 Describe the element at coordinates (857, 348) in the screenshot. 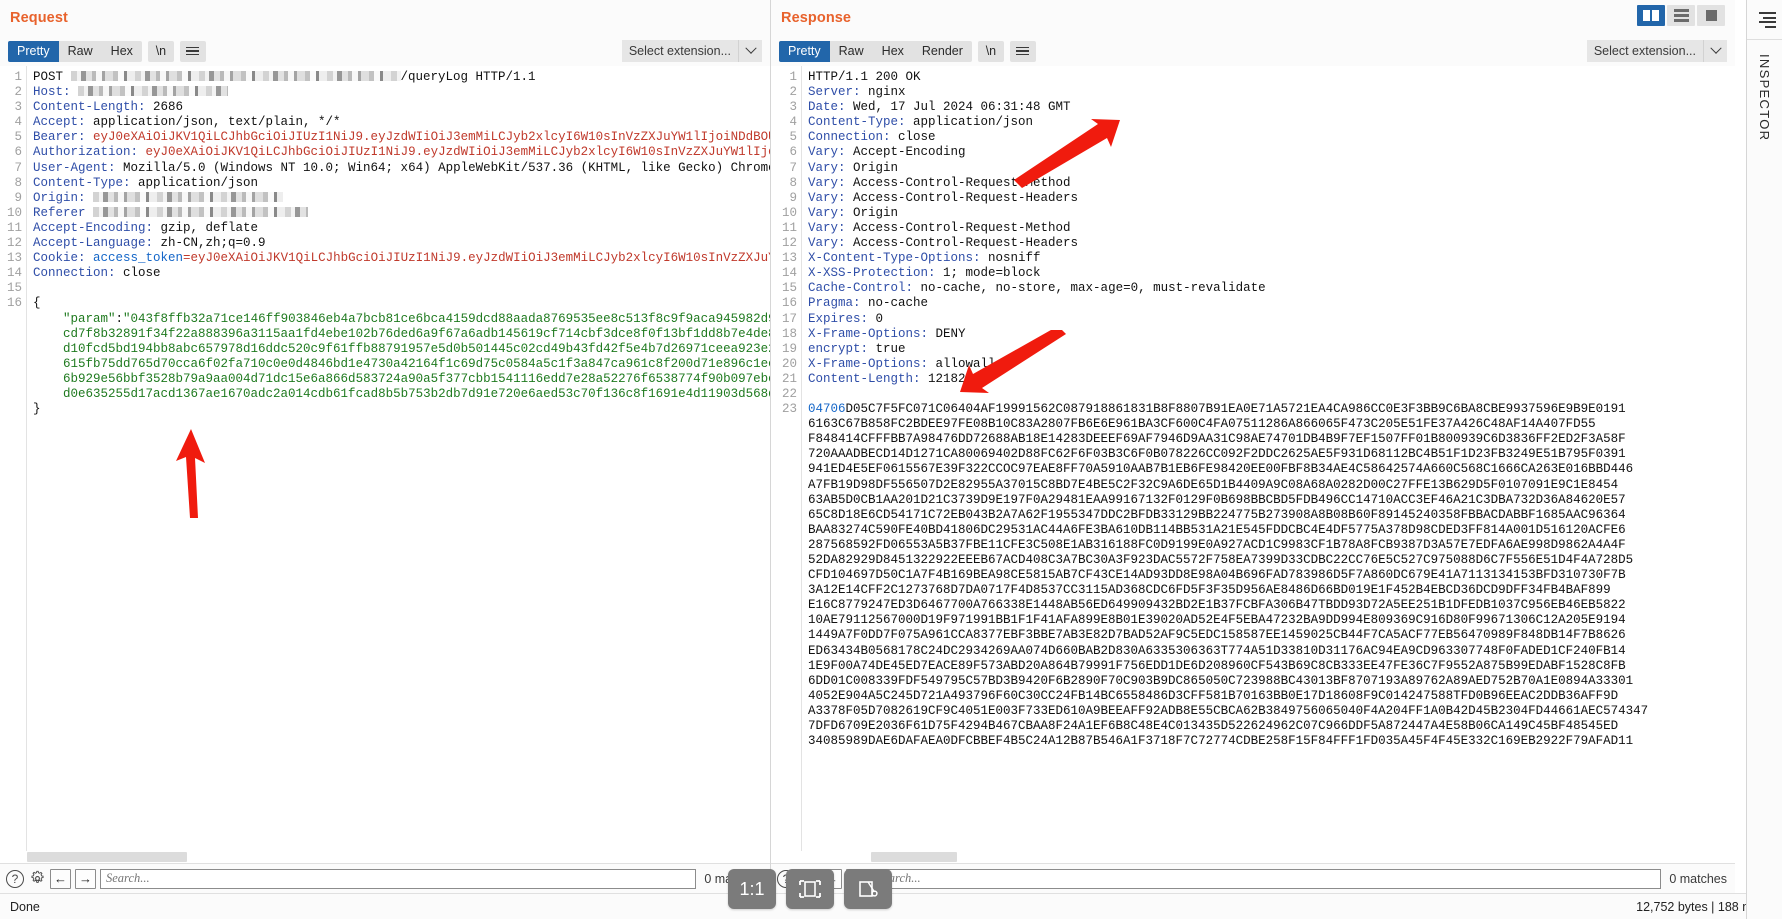

I see `code-line: encrypt: true` at that location.